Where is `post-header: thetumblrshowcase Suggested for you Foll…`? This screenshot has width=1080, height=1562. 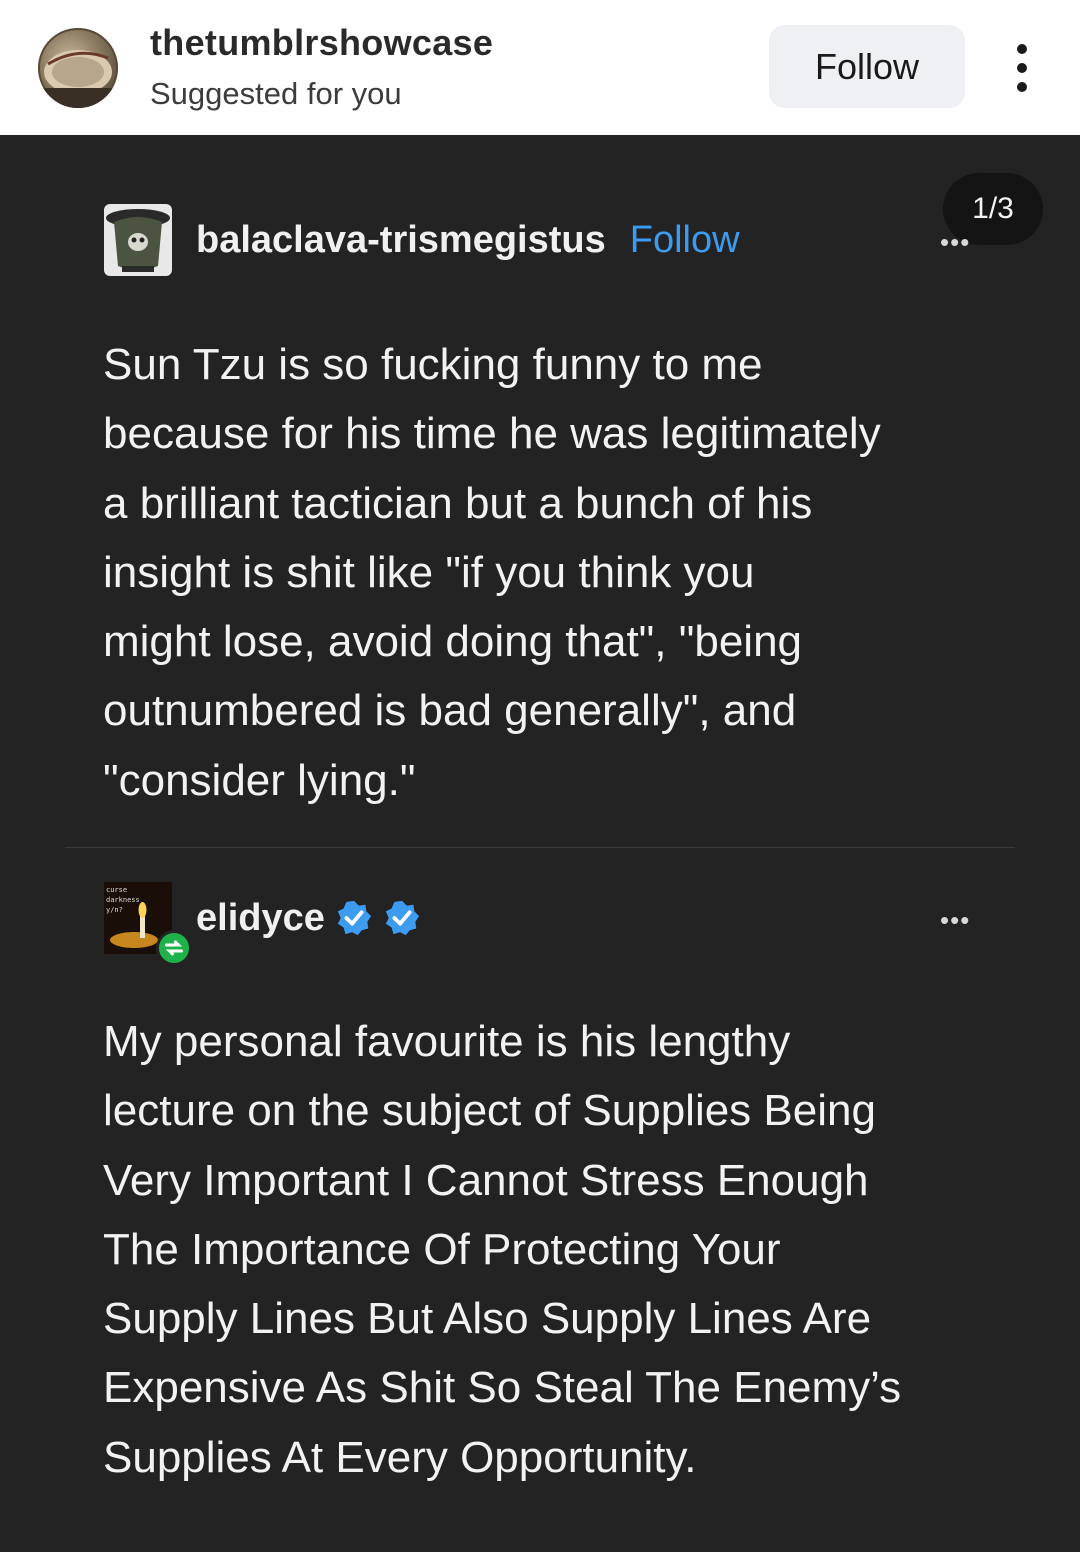 post-header: thetumblrshowcase Suggested for you Foll… is located at coordinates (540, 67).